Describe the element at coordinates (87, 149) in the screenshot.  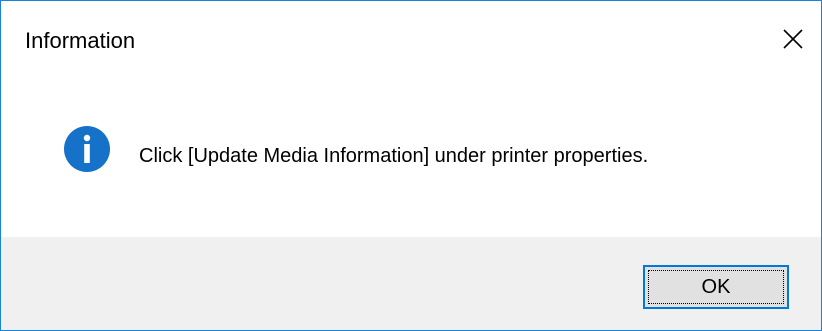
I see `info-icon` at that location.